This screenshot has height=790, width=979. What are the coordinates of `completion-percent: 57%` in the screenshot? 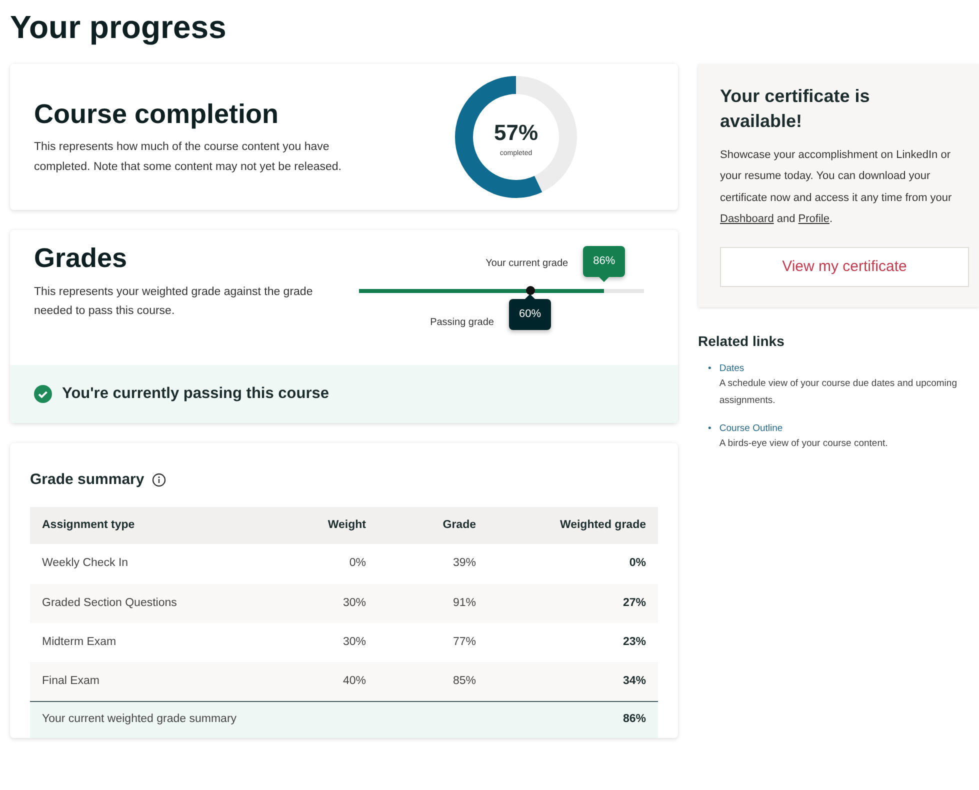 It's located at (516, 133).